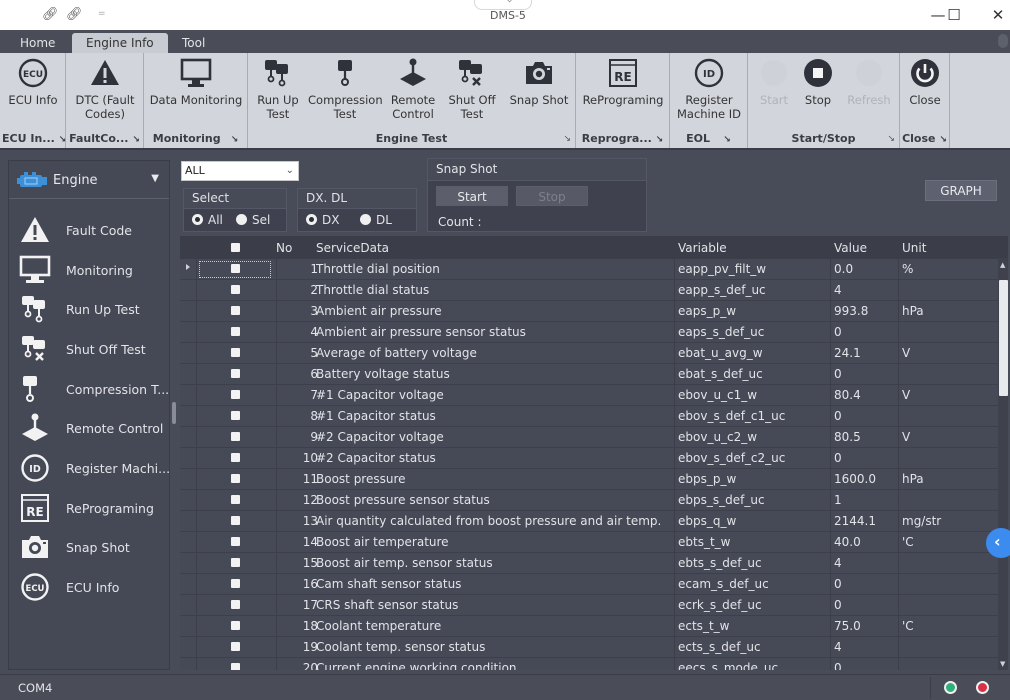  Describe the element at coordinates (589, 374) in the screenshot. I see `table-row: 6 Battery voltage status ebat_s_def_uc 0` at that location.